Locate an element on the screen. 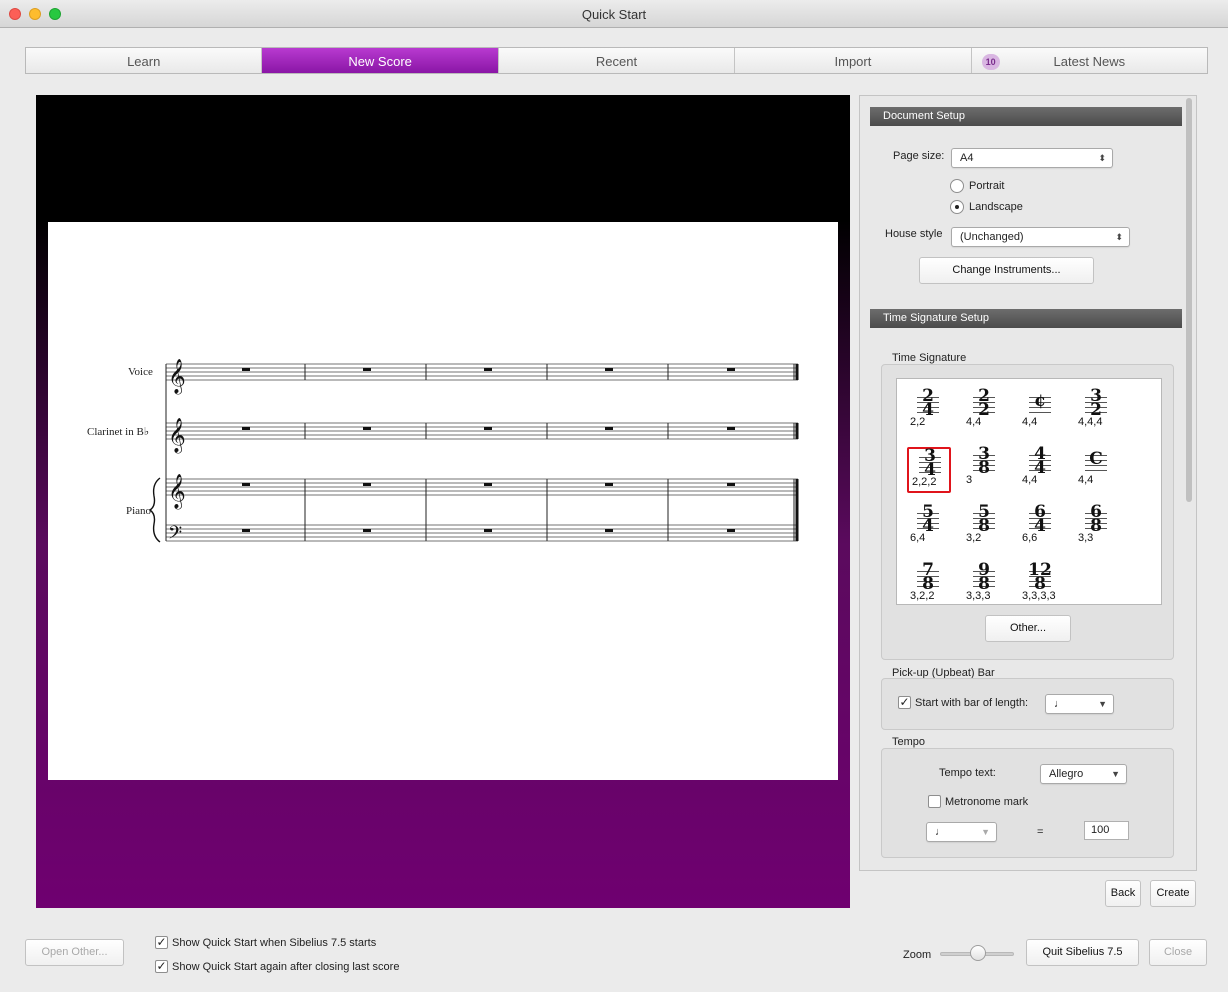 The height and width of the screenshot is (992, 1228). time-signature-option: 6 8 3,3 is located at coordinates (1097, 527).